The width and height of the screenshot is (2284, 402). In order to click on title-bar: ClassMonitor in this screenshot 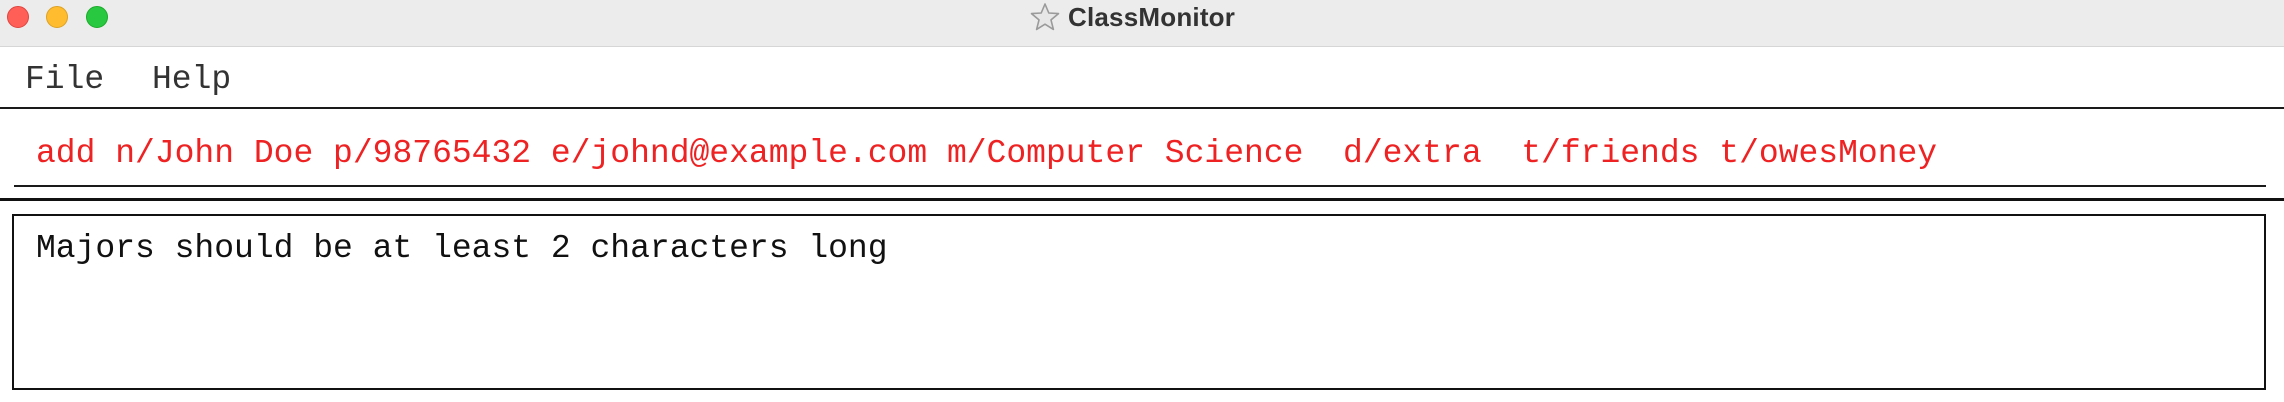, I will do `click(1142, 23)`.